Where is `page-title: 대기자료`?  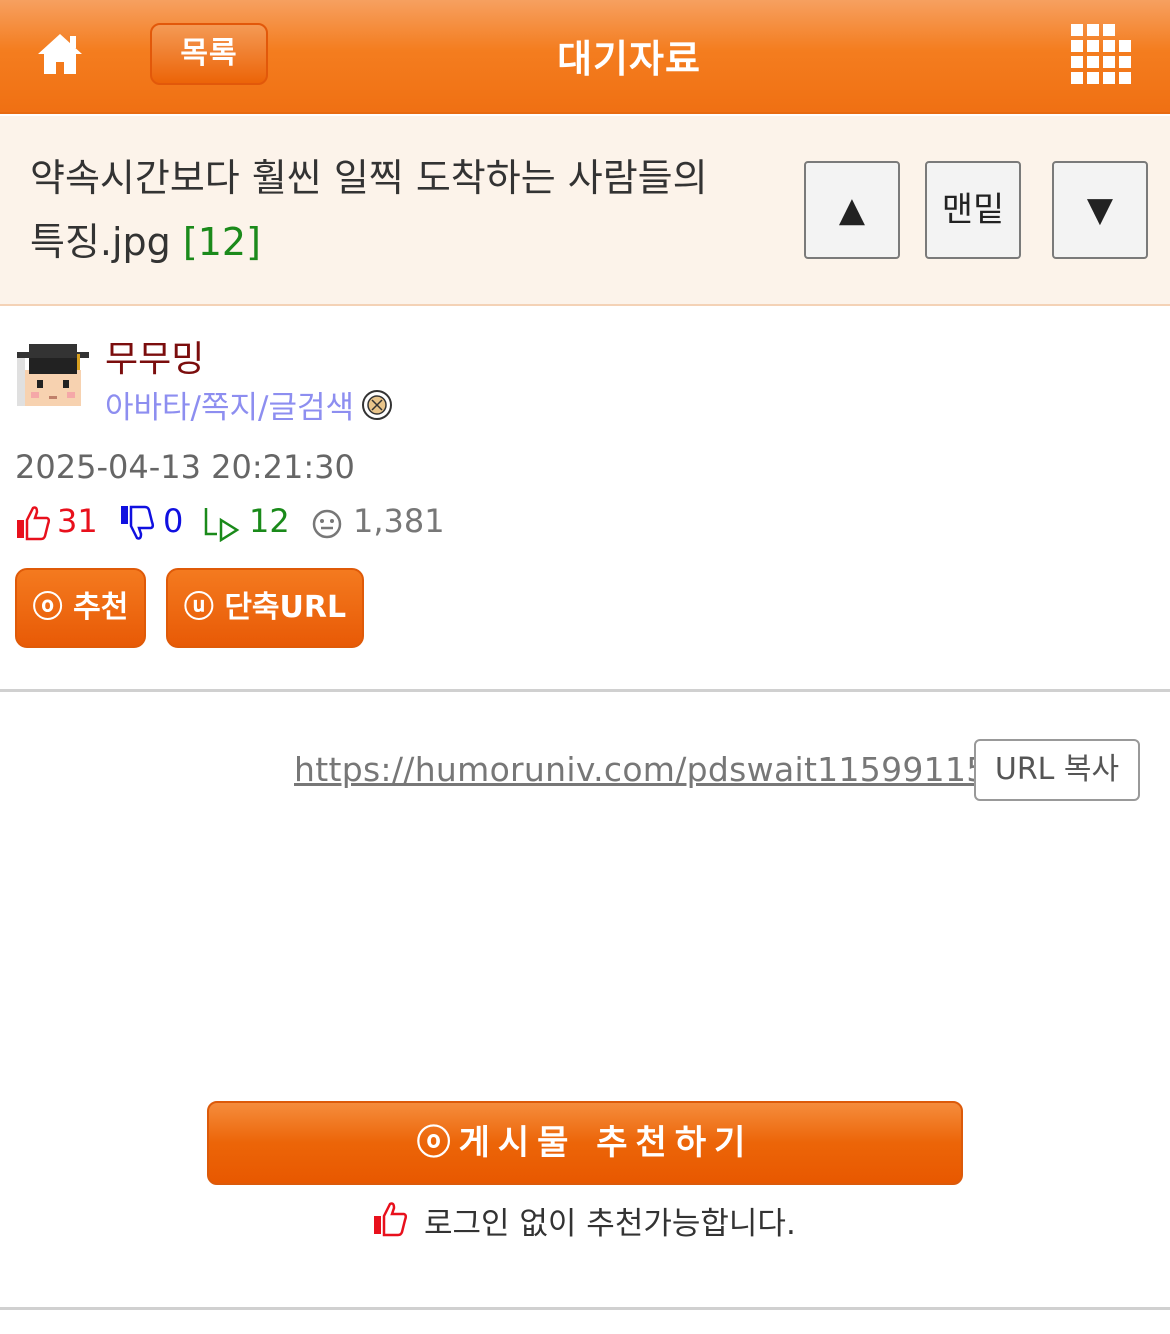 page-title: 대기자료 is located at coordinates (629, 59).